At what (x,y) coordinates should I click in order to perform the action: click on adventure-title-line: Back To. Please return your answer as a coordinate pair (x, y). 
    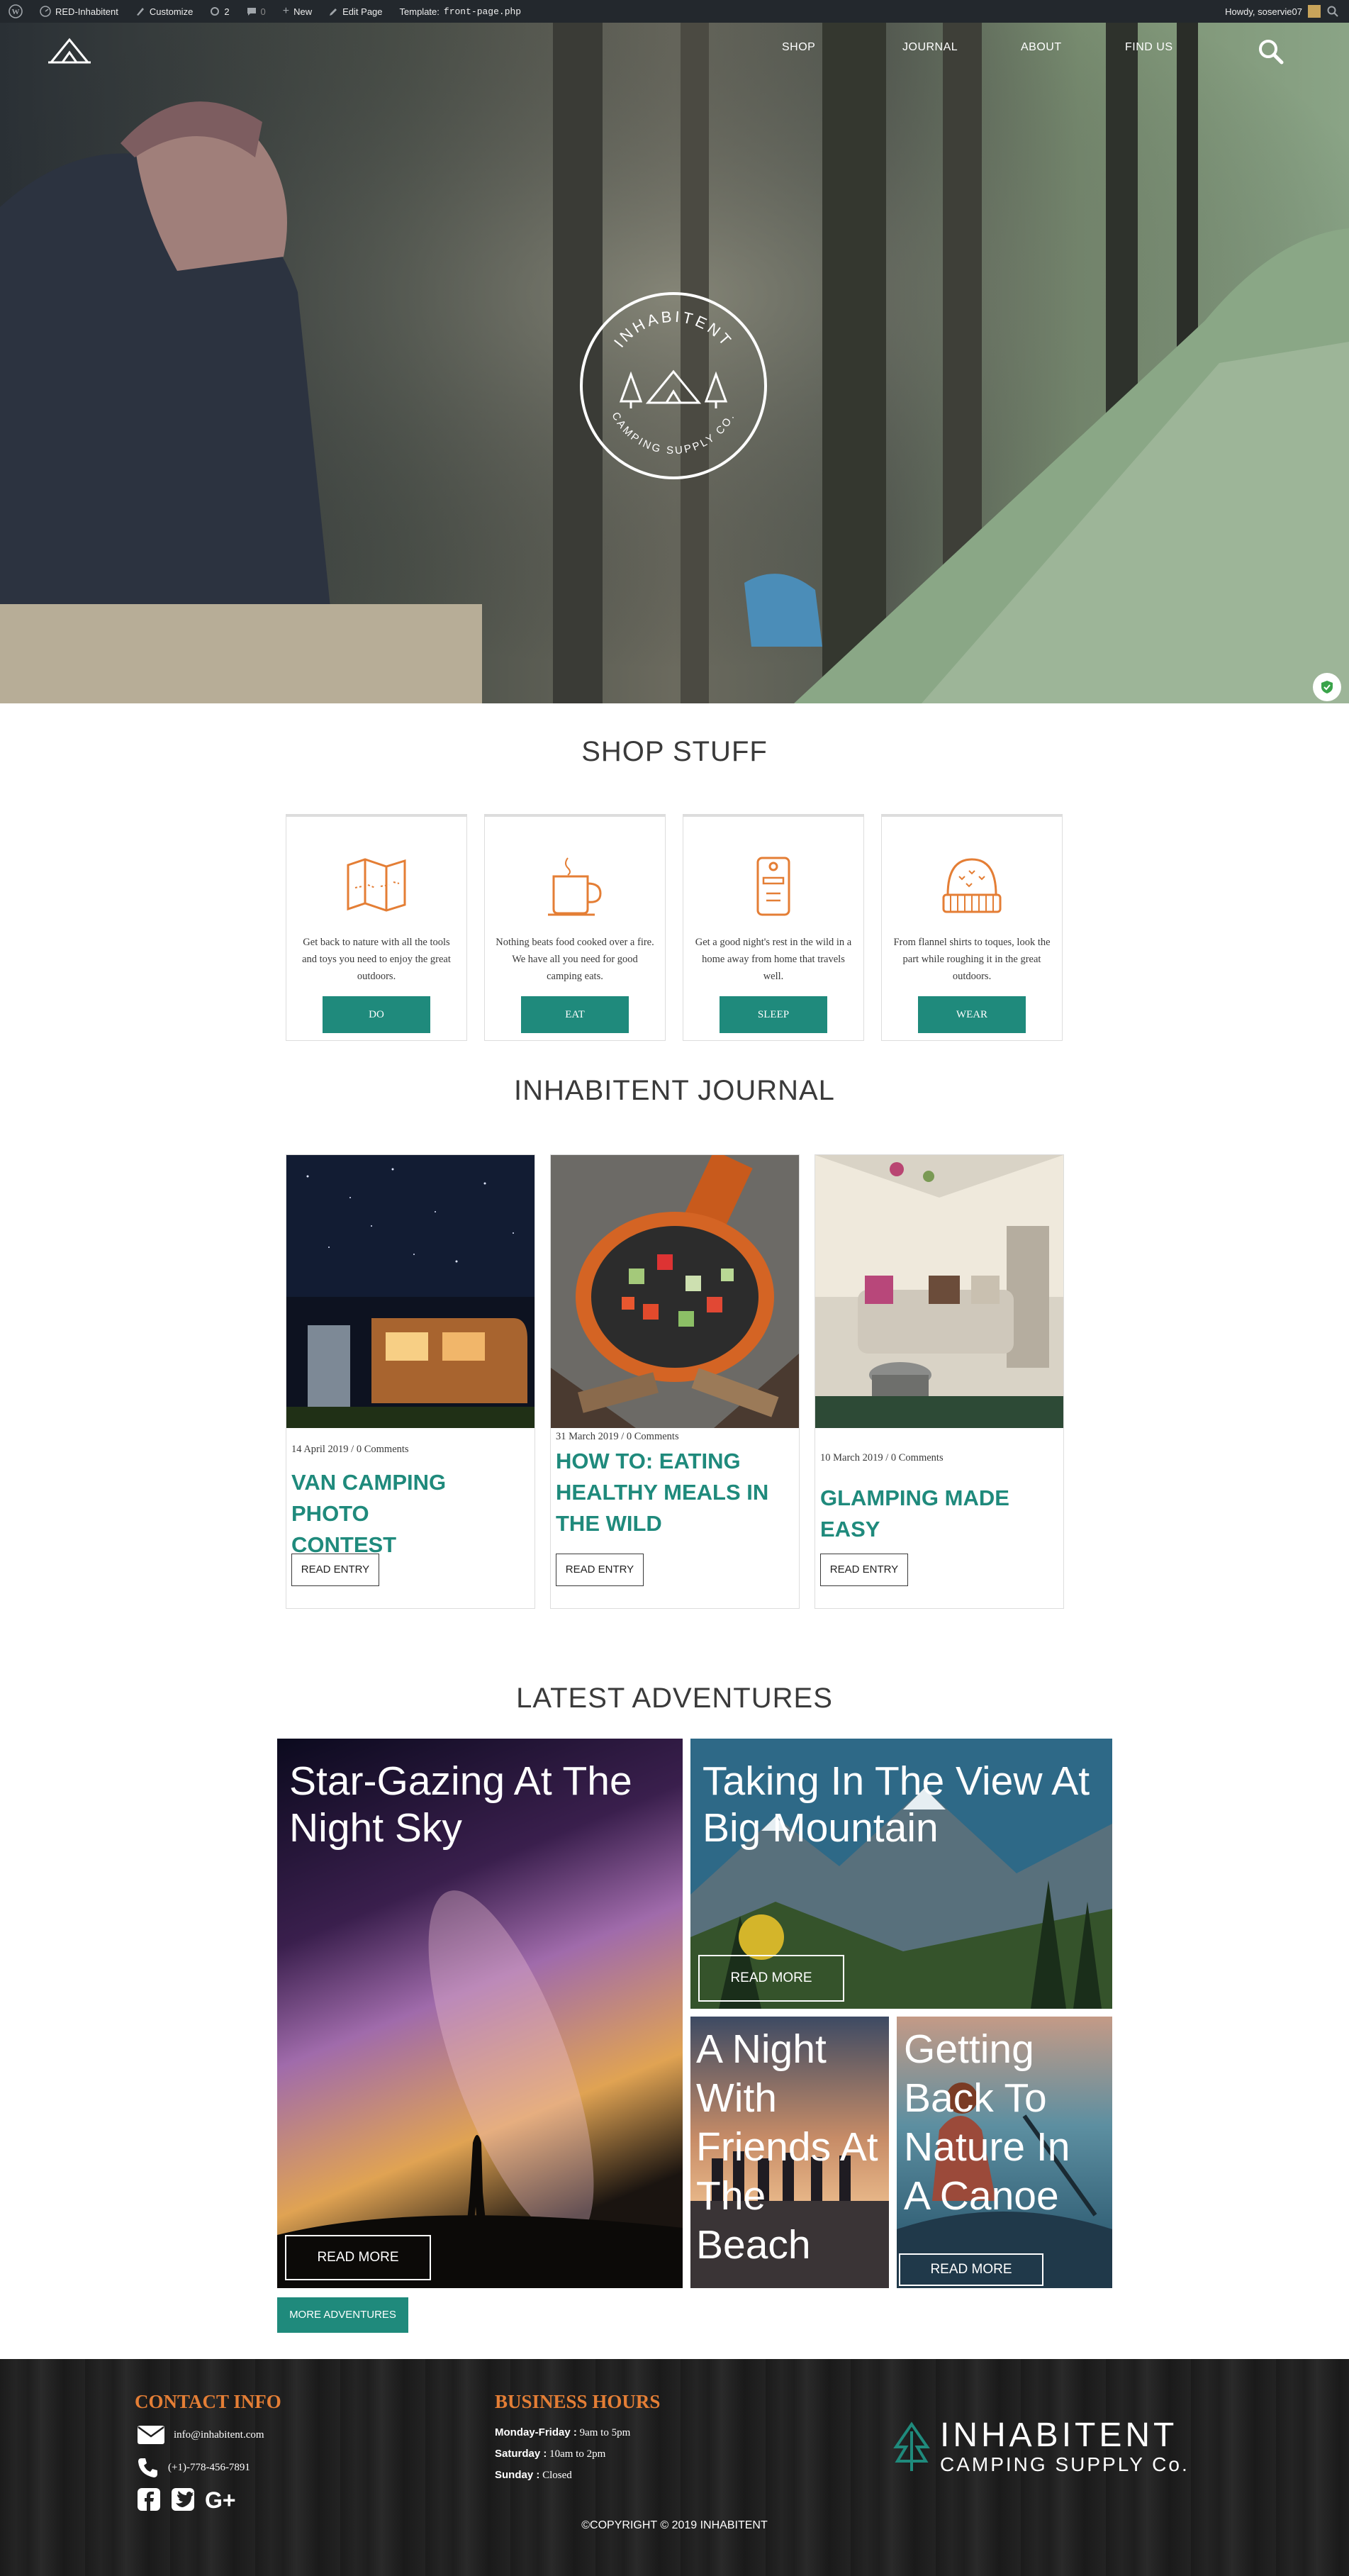
    Looking at the image, I should click on (975, 2098).